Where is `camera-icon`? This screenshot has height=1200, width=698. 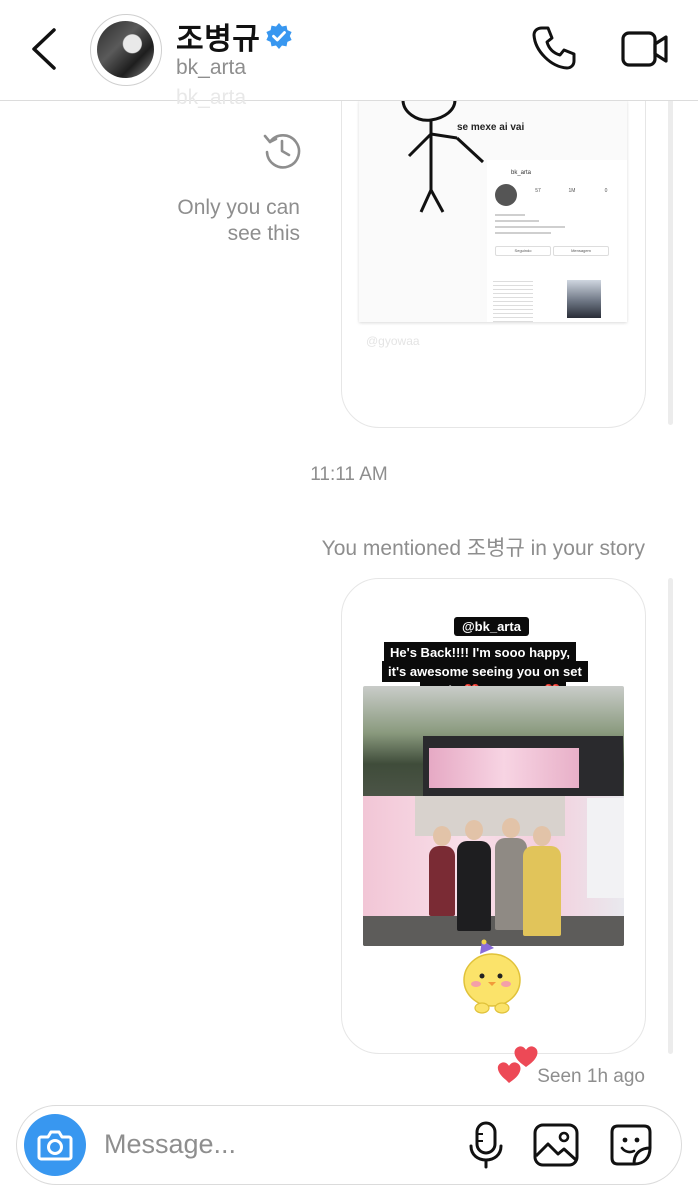 camera-icon is located at coordinates (55, 1145).